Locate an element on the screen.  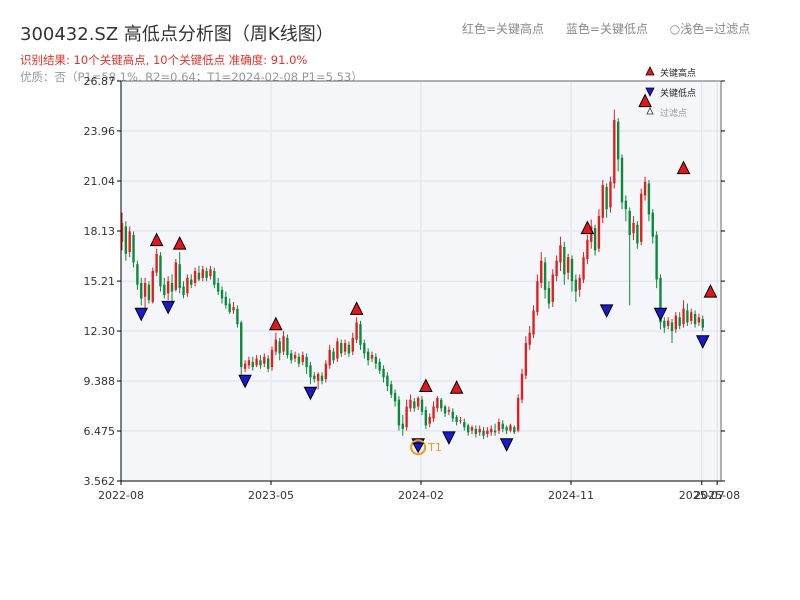
t1-label: T1 is located at coordinates (434, 447).